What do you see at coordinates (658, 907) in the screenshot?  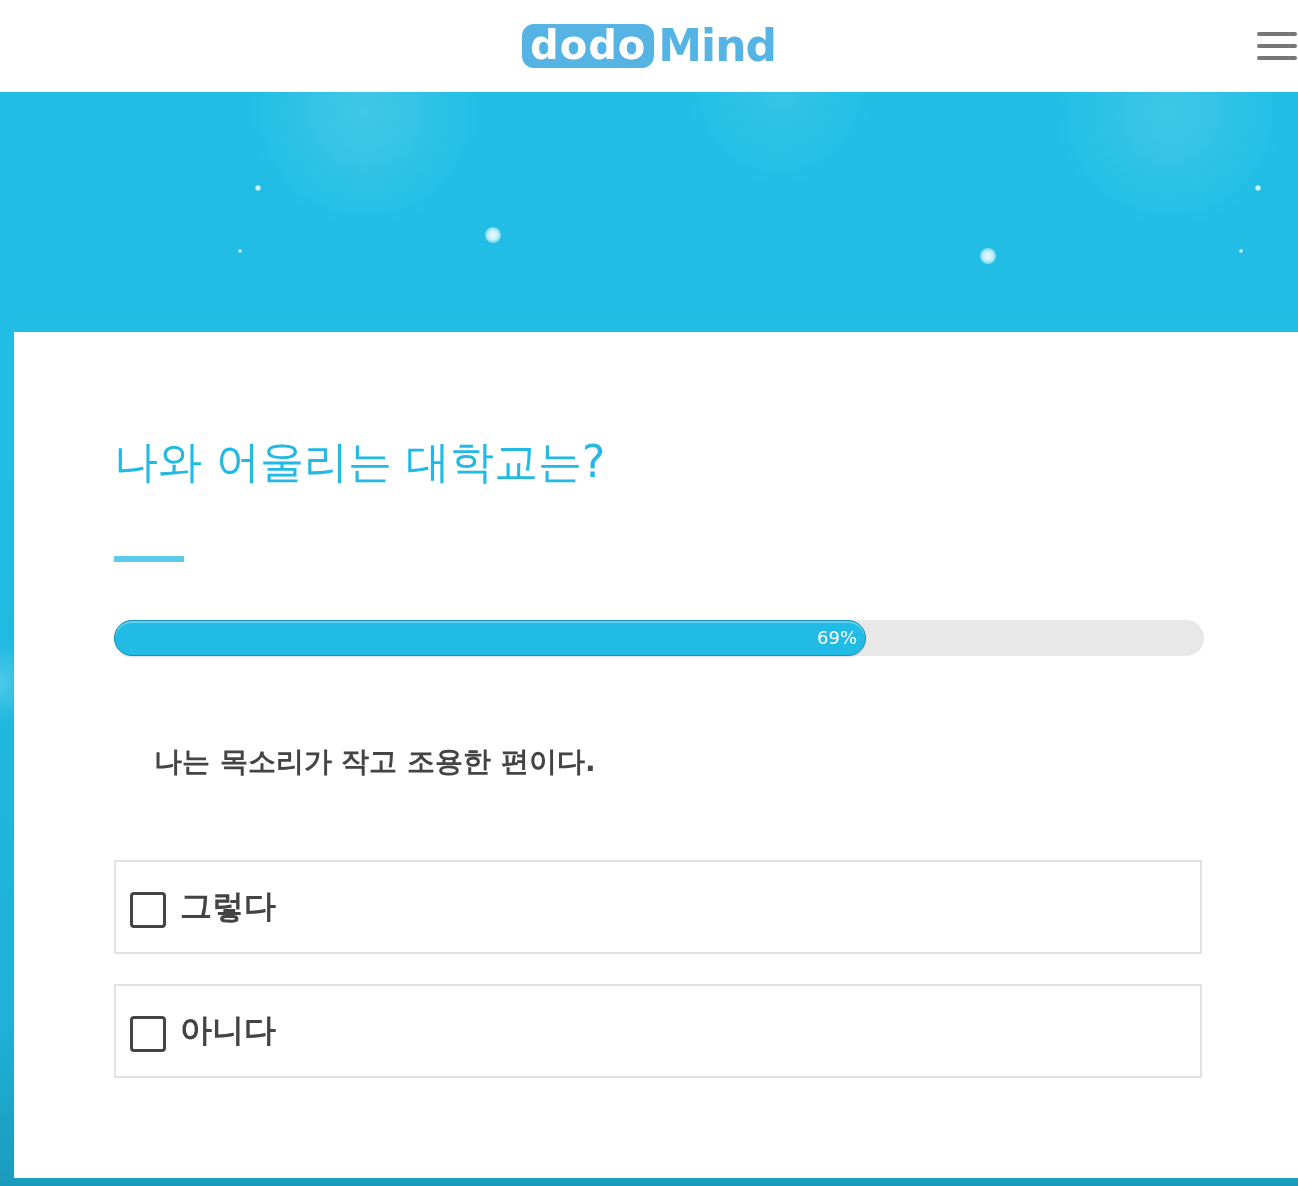 I see `answer-option: 그렇다` at bounding box center [658, 907].